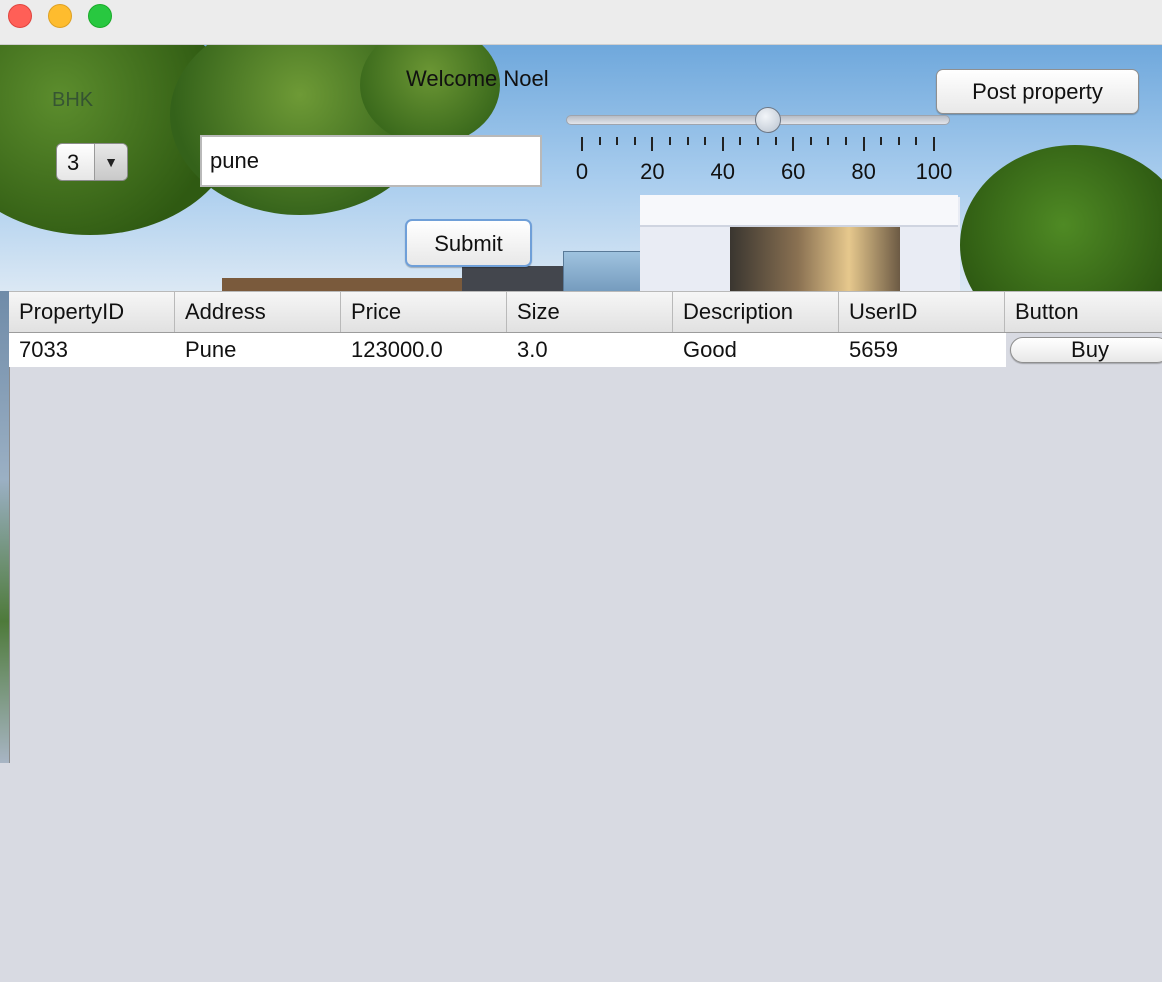 This screenshot has height=982, width=1162. What do you see at coordinates (60, 16) in the screenshot?
I see `minimize-window-button` at bounding box center [60, 16].